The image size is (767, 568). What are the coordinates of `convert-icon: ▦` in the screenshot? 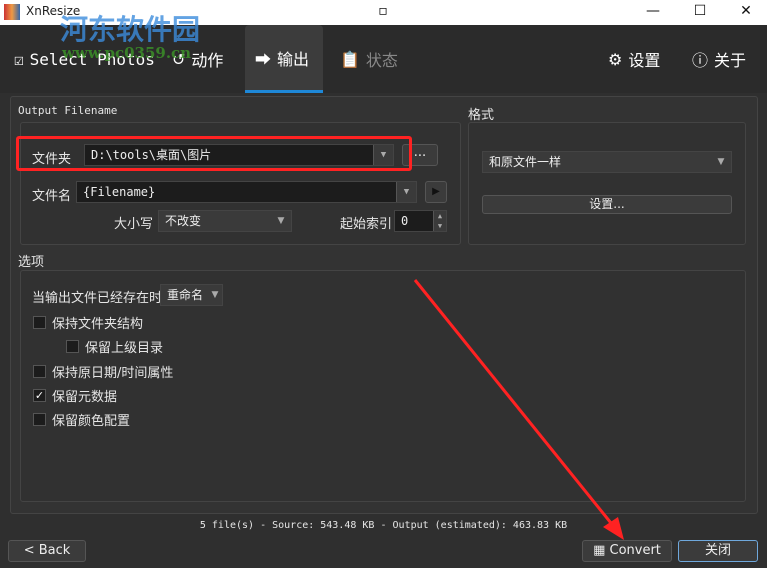 It's located at (601, 550).